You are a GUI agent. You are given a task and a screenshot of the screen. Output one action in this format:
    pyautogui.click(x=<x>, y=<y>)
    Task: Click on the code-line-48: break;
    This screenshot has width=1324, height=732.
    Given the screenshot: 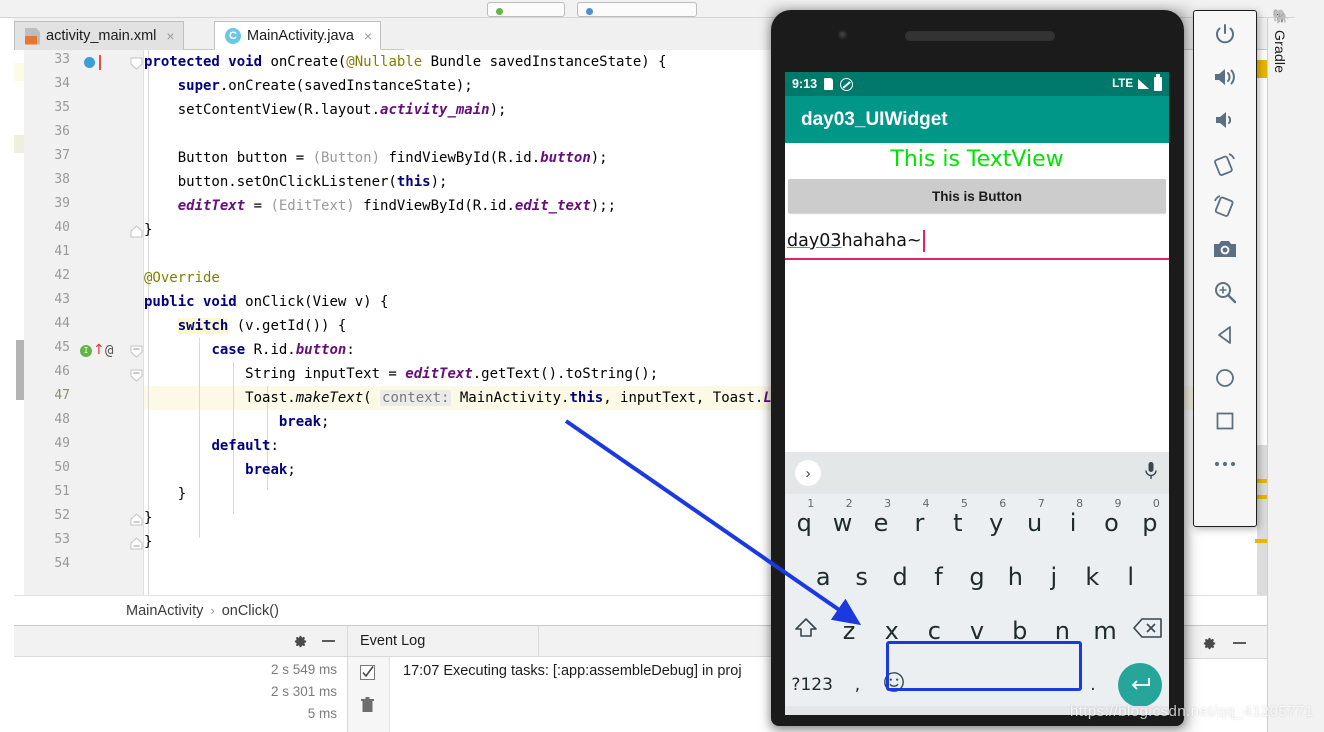 What is the action you would take?
    pyautogui.click(x=304, y=422)
    